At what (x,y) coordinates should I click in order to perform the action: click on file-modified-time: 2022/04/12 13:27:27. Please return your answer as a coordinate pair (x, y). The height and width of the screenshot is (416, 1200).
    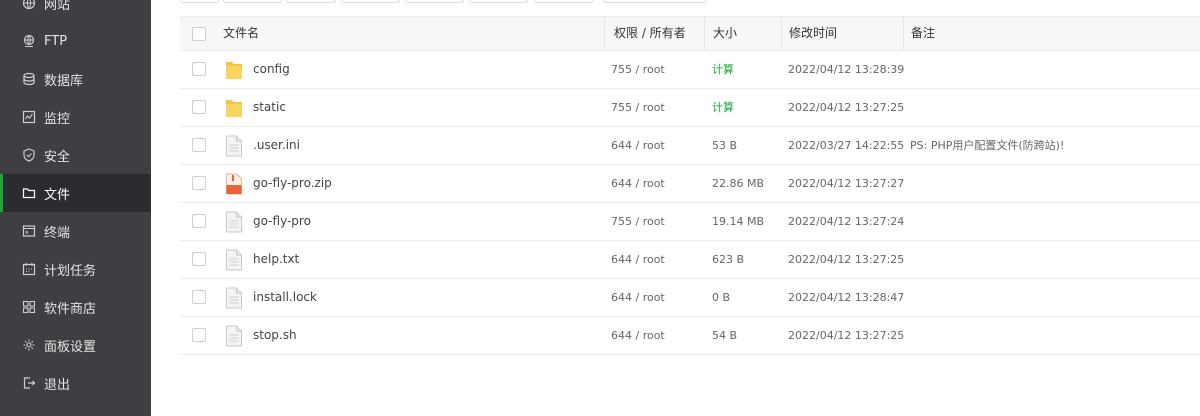
    Looking at the image, I should click on (846, 183).